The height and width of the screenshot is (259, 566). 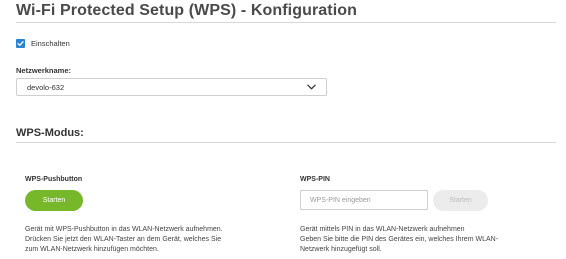 I want to click on title-divider, so click(x=286, y=22).